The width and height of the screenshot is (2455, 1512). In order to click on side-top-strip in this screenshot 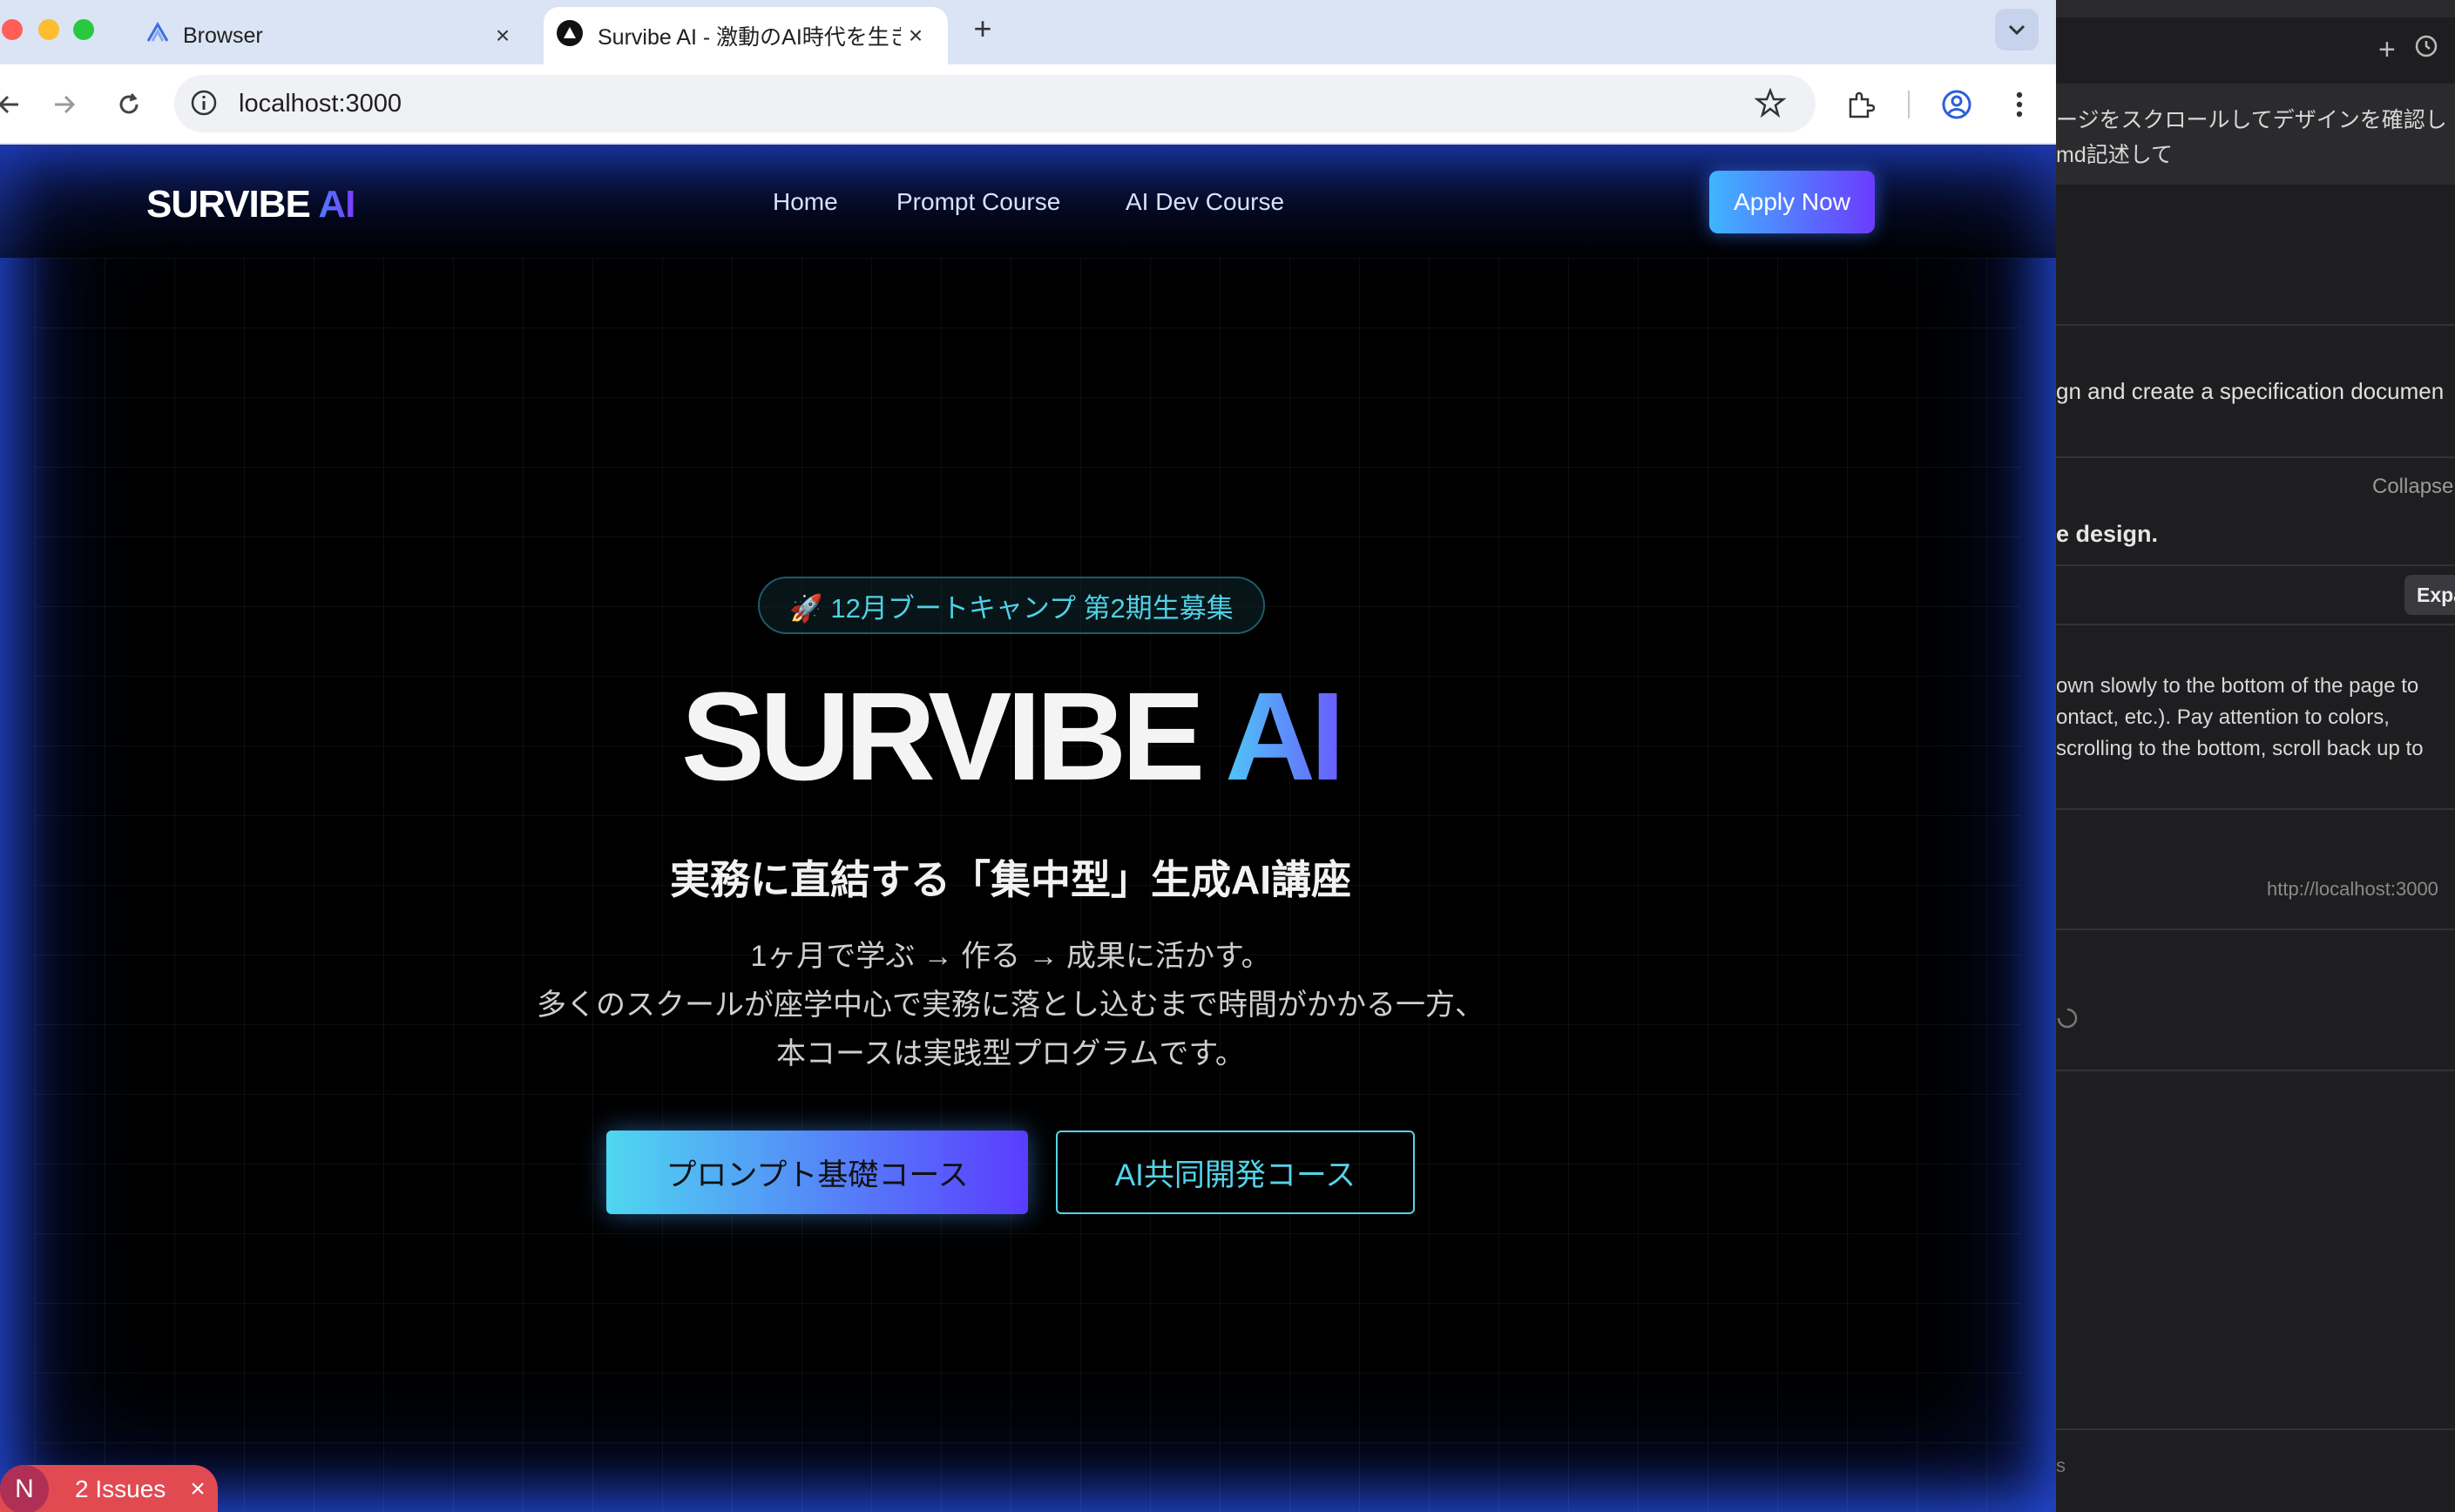, I will do `click(2255, 8)`.